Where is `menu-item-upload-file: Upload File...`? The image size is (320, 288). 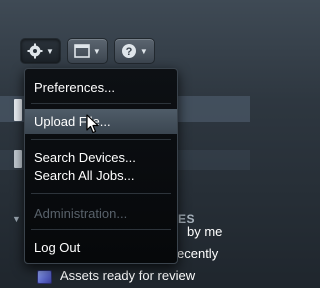
menu-item-upload-file: Upload File... is located at coordinates (101, 121).